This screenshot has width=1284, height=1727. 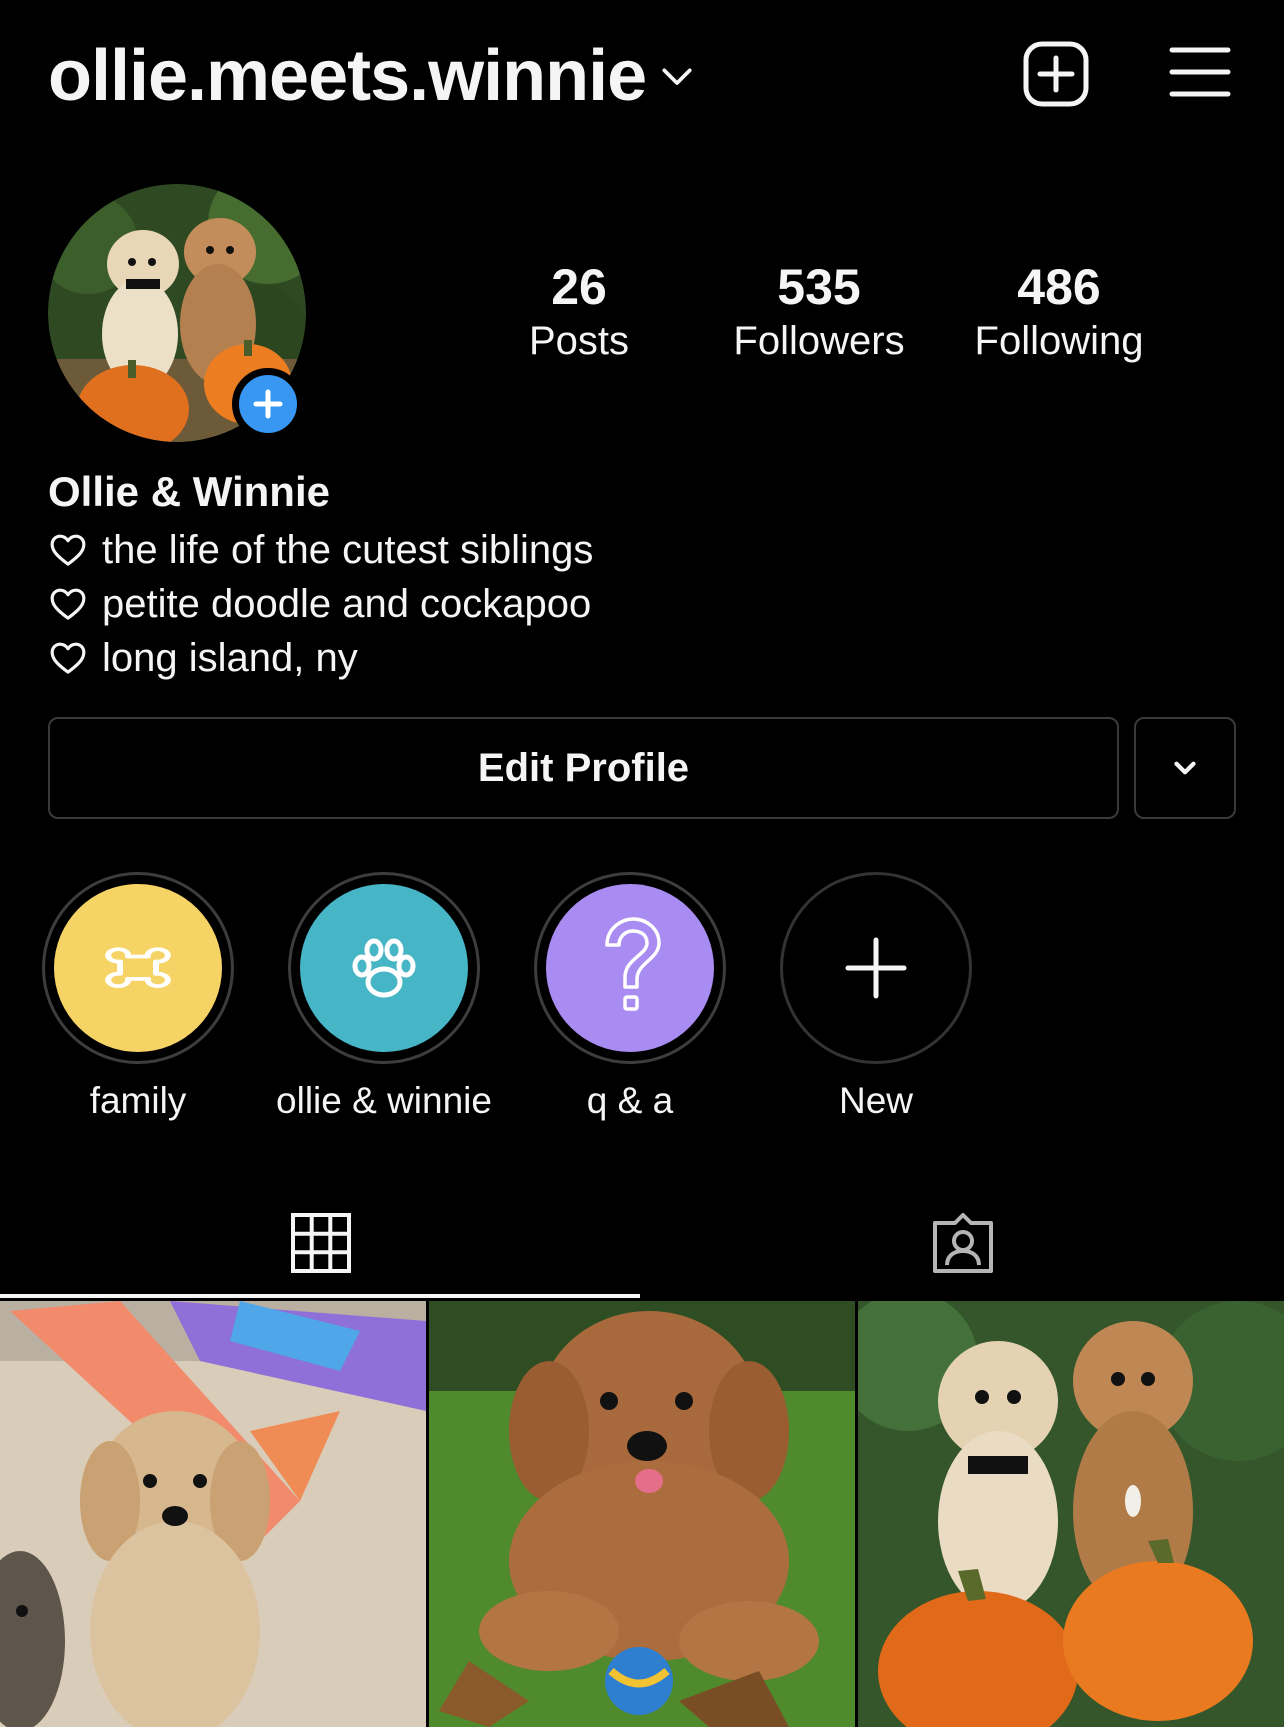 I want to click on bio-text: the life of the cutest siblings, so click(x=348, y=550).